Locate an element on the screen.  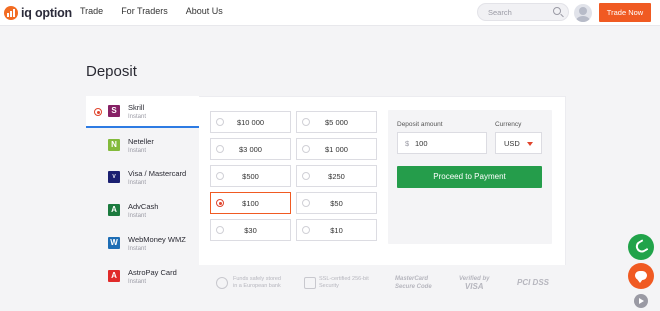
amount-option: $500 is located at coordinates (250, 176).